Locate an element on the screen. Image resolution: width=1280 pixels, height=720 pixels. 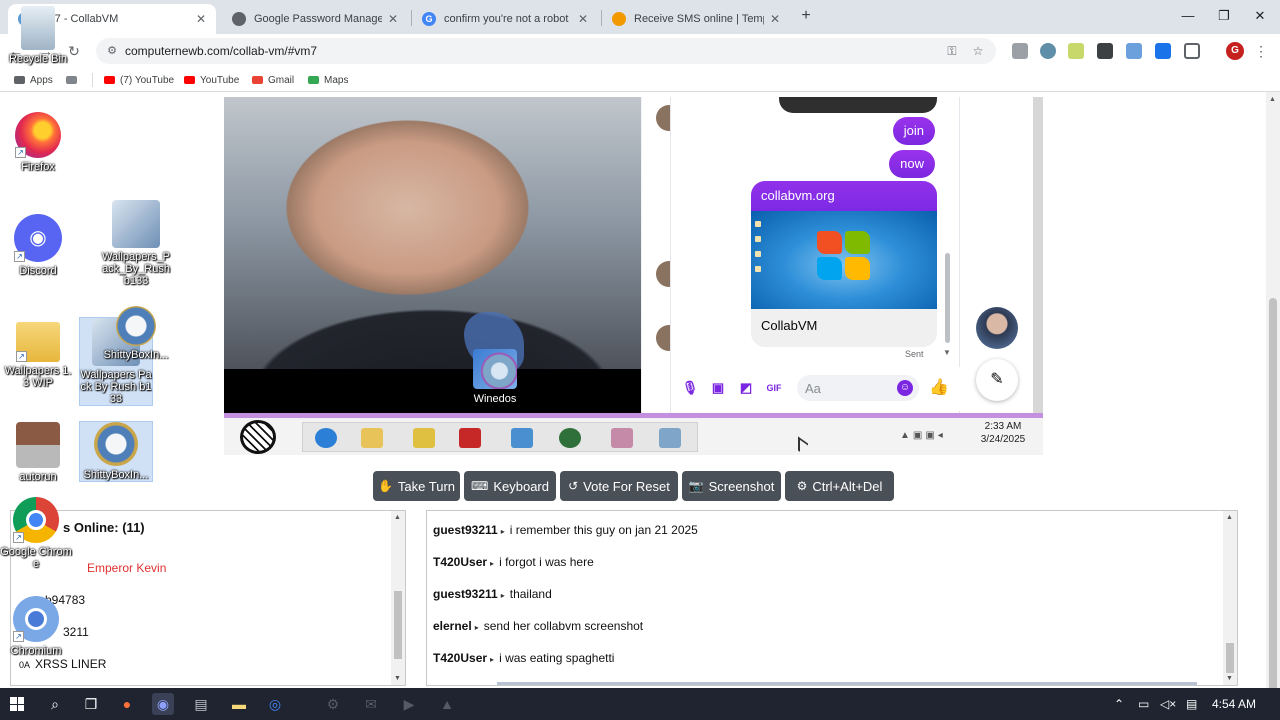
chat-head-avatar is located at coordinates (997, 328).